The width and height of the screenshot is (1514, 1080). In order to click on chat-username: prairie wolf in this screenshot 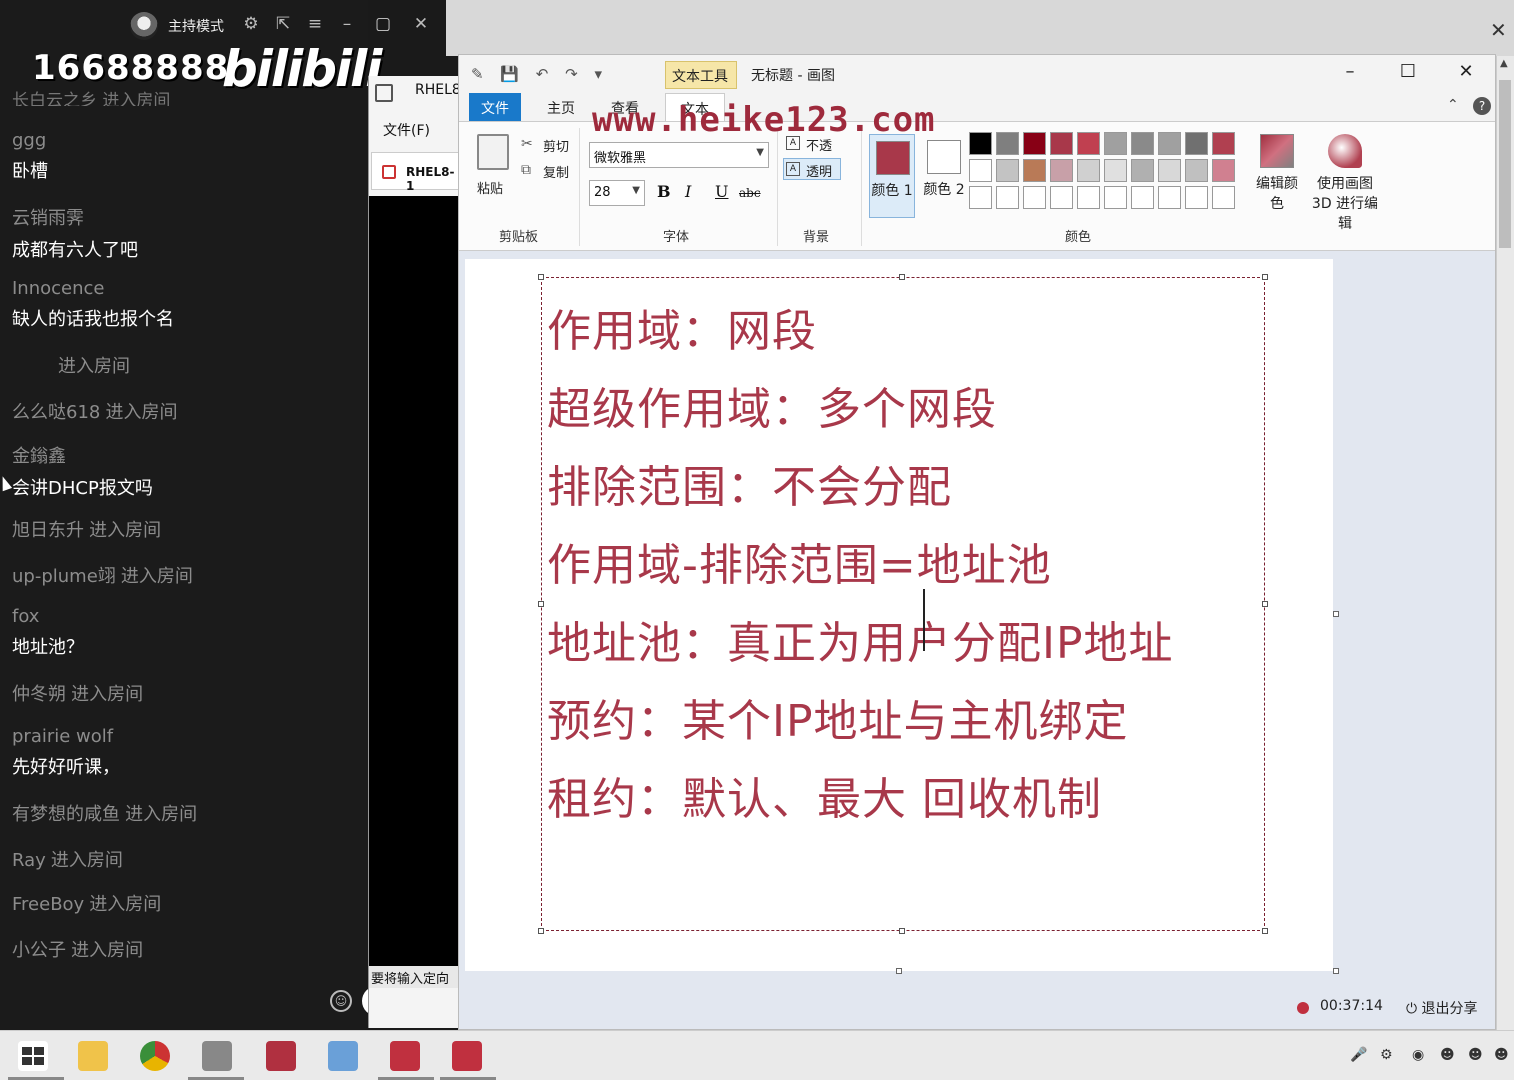, I will do `click(66, 736)`.